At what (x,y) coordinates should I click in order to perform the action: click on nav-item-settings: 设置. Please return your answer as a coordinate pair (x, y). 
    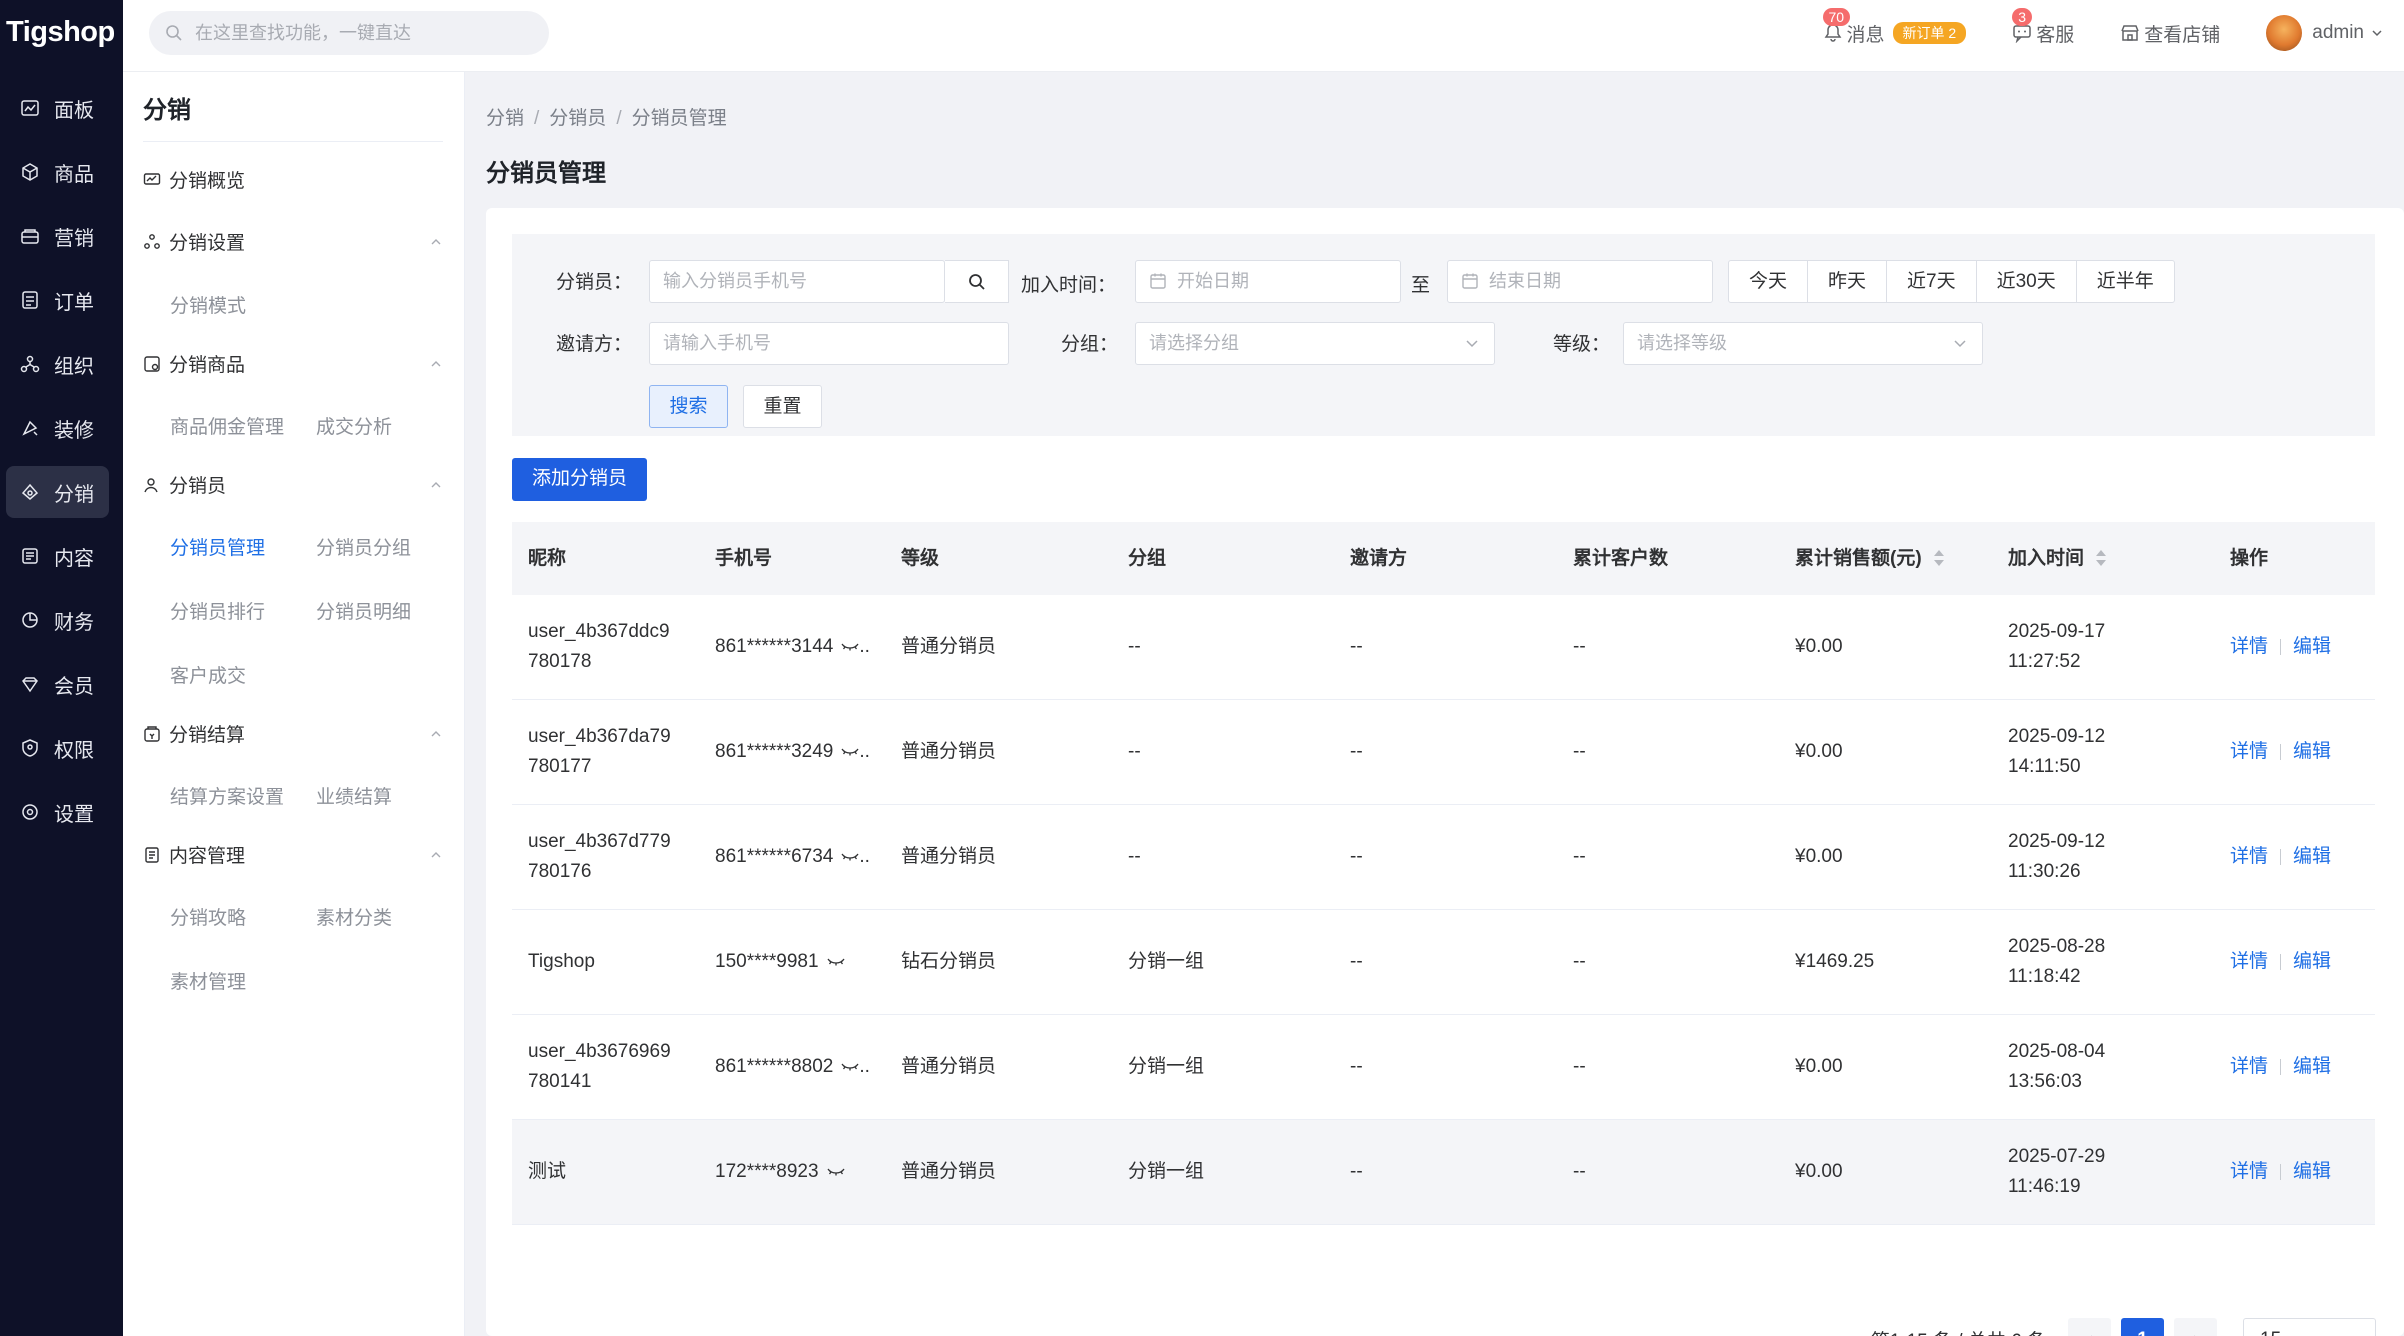
    Looking at the image, I should click on (57, 812).